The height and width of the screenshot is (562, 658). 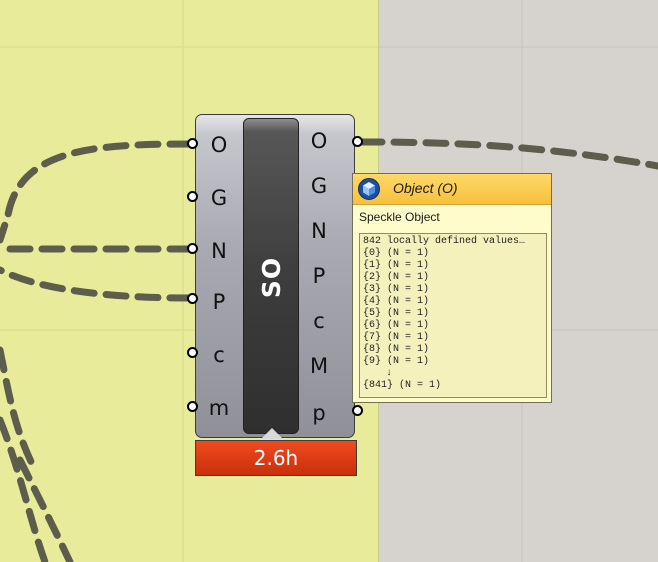 I want to click on tooltip-ellipsis: ↓, so click(x=389, y=373).